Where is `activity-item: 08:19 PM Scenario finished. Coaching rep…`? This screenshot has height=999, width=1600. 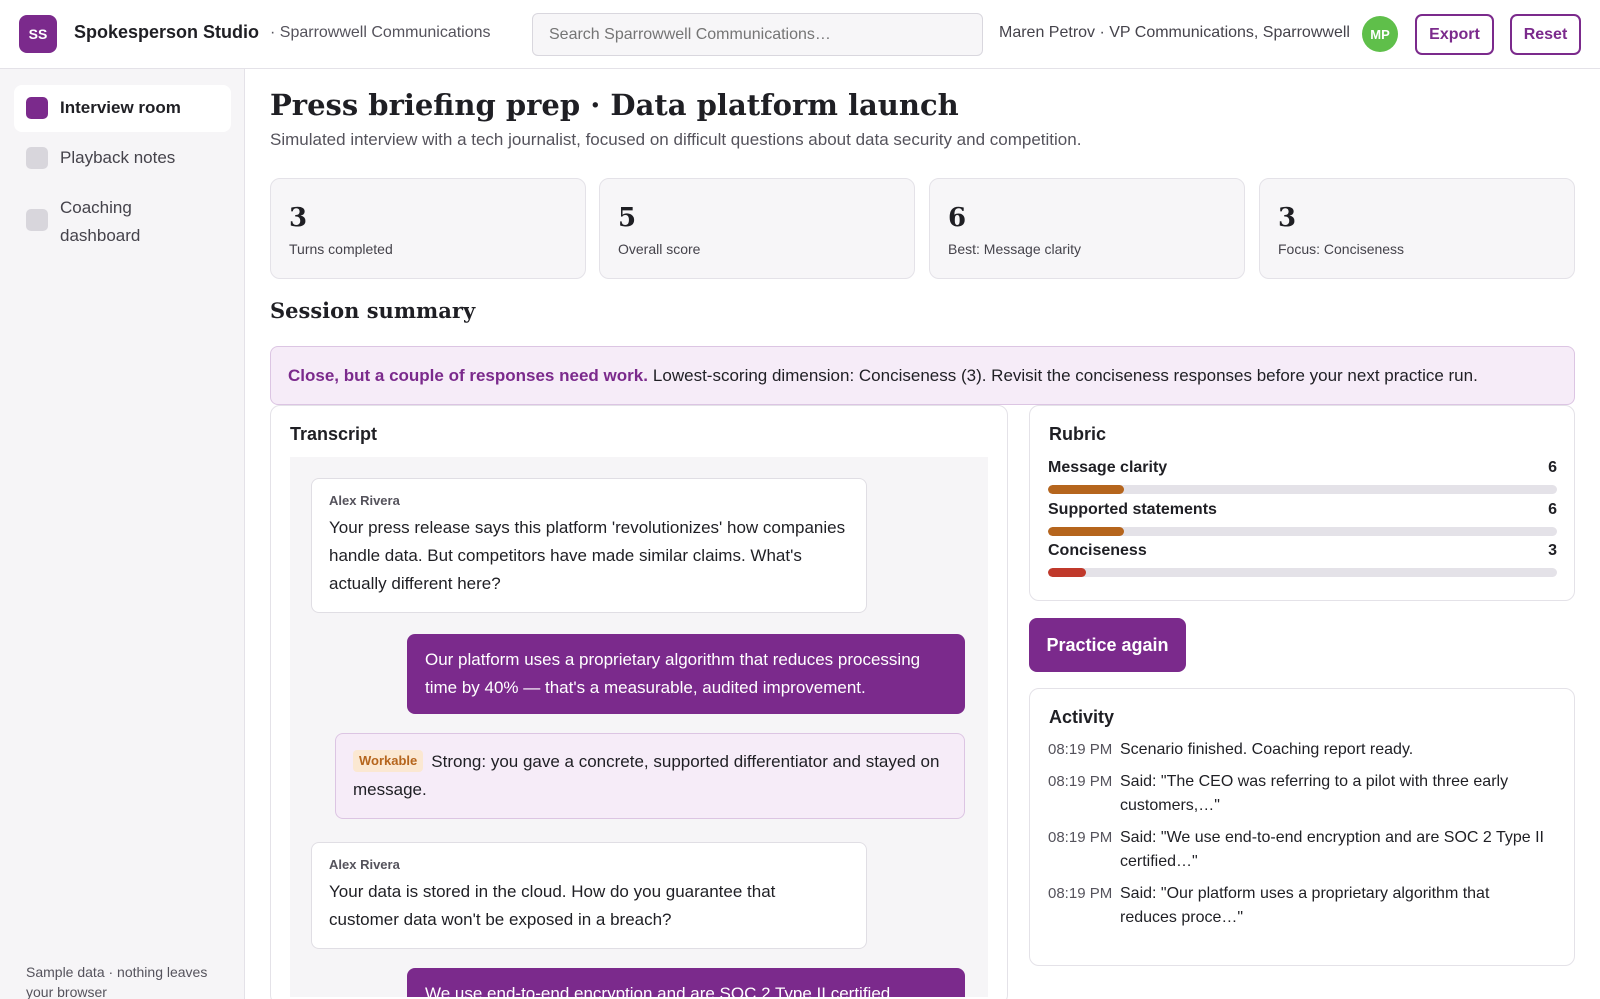 activity-item: 08:19 PM Scenario finished. Coaching rep… is located at coordinates (1298, 750).